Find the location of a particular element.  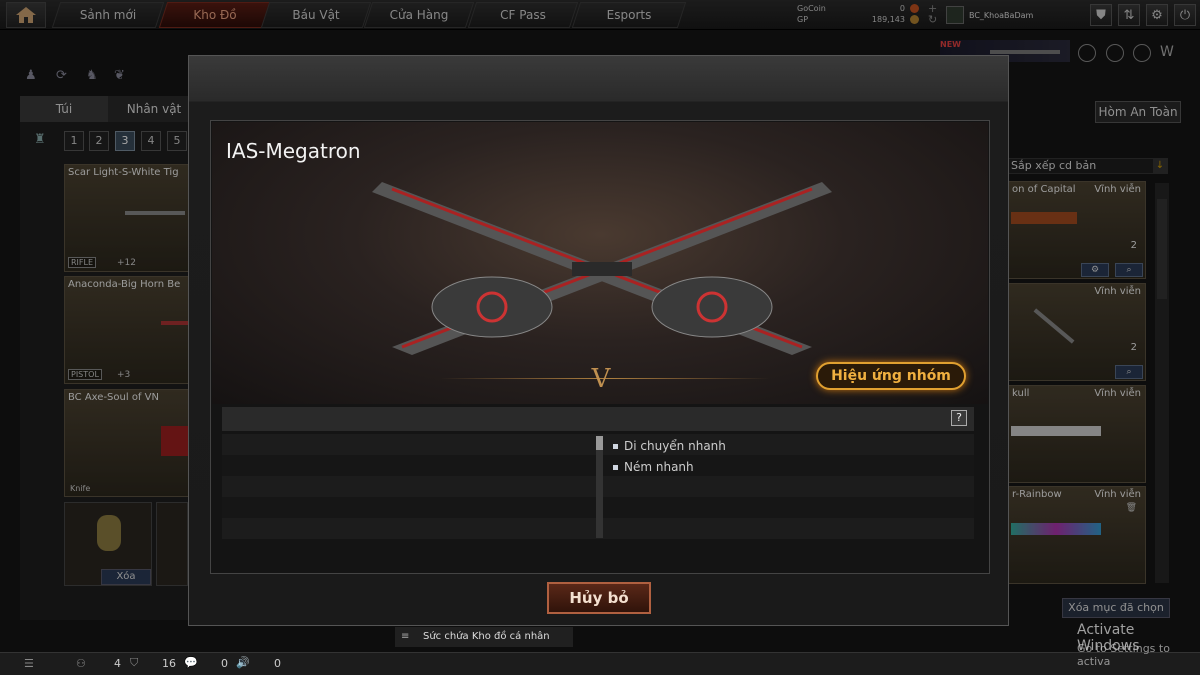

volume-icon: 🔊 is located at coordinates (243, 662).